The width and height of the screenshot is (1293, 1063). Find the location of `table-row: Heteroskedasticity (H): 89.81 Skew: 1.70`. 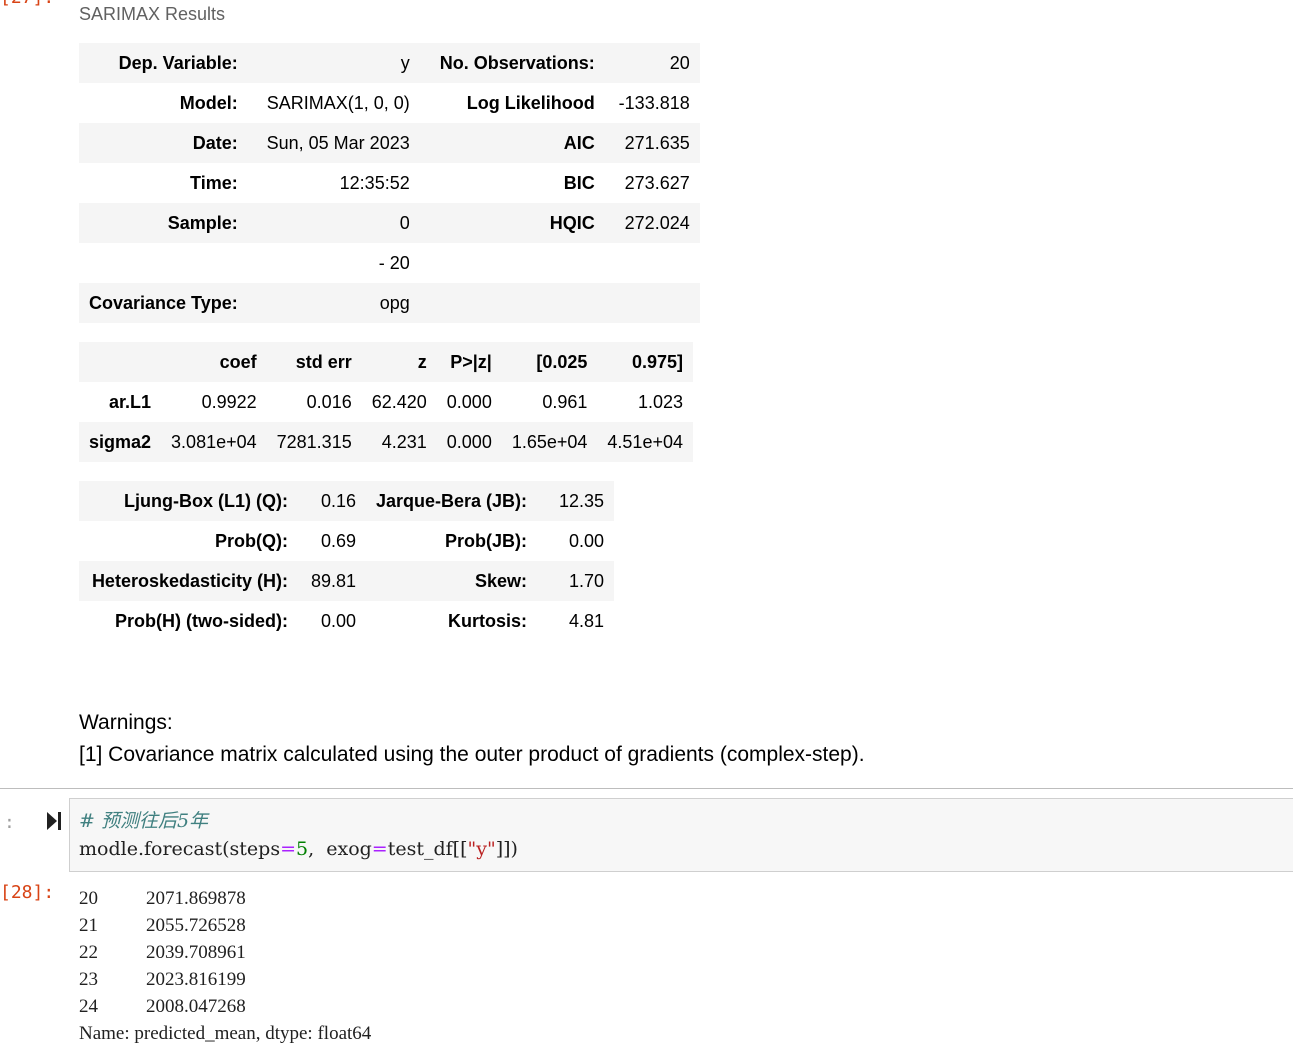

table-row: Heteroskedasticity (H): 89.81 Skew: 1.70 is located at coordinates (347, 581).